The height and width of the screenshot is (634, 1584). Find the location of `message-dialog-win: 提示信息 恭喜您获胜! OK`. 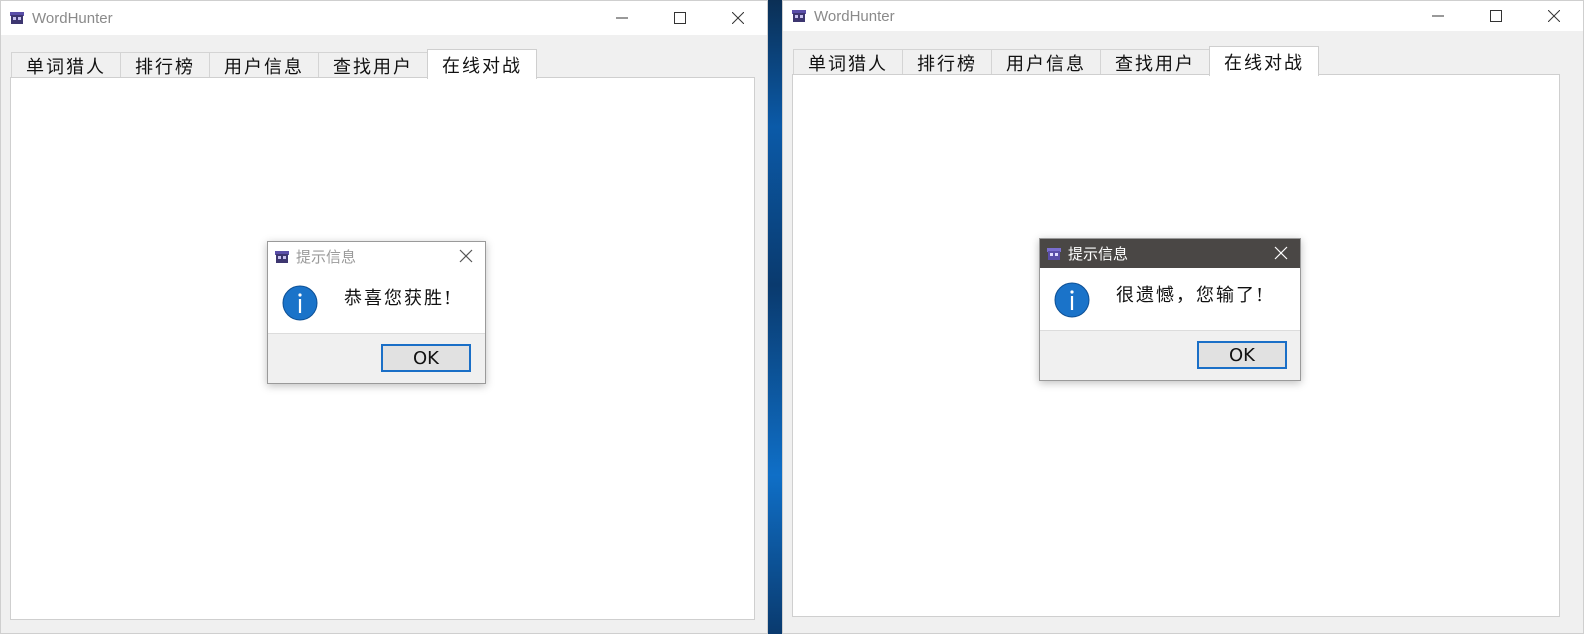

message-dialog-win: 提示信息 恭喜您获胜! OK is located at coordinates (376, 312).